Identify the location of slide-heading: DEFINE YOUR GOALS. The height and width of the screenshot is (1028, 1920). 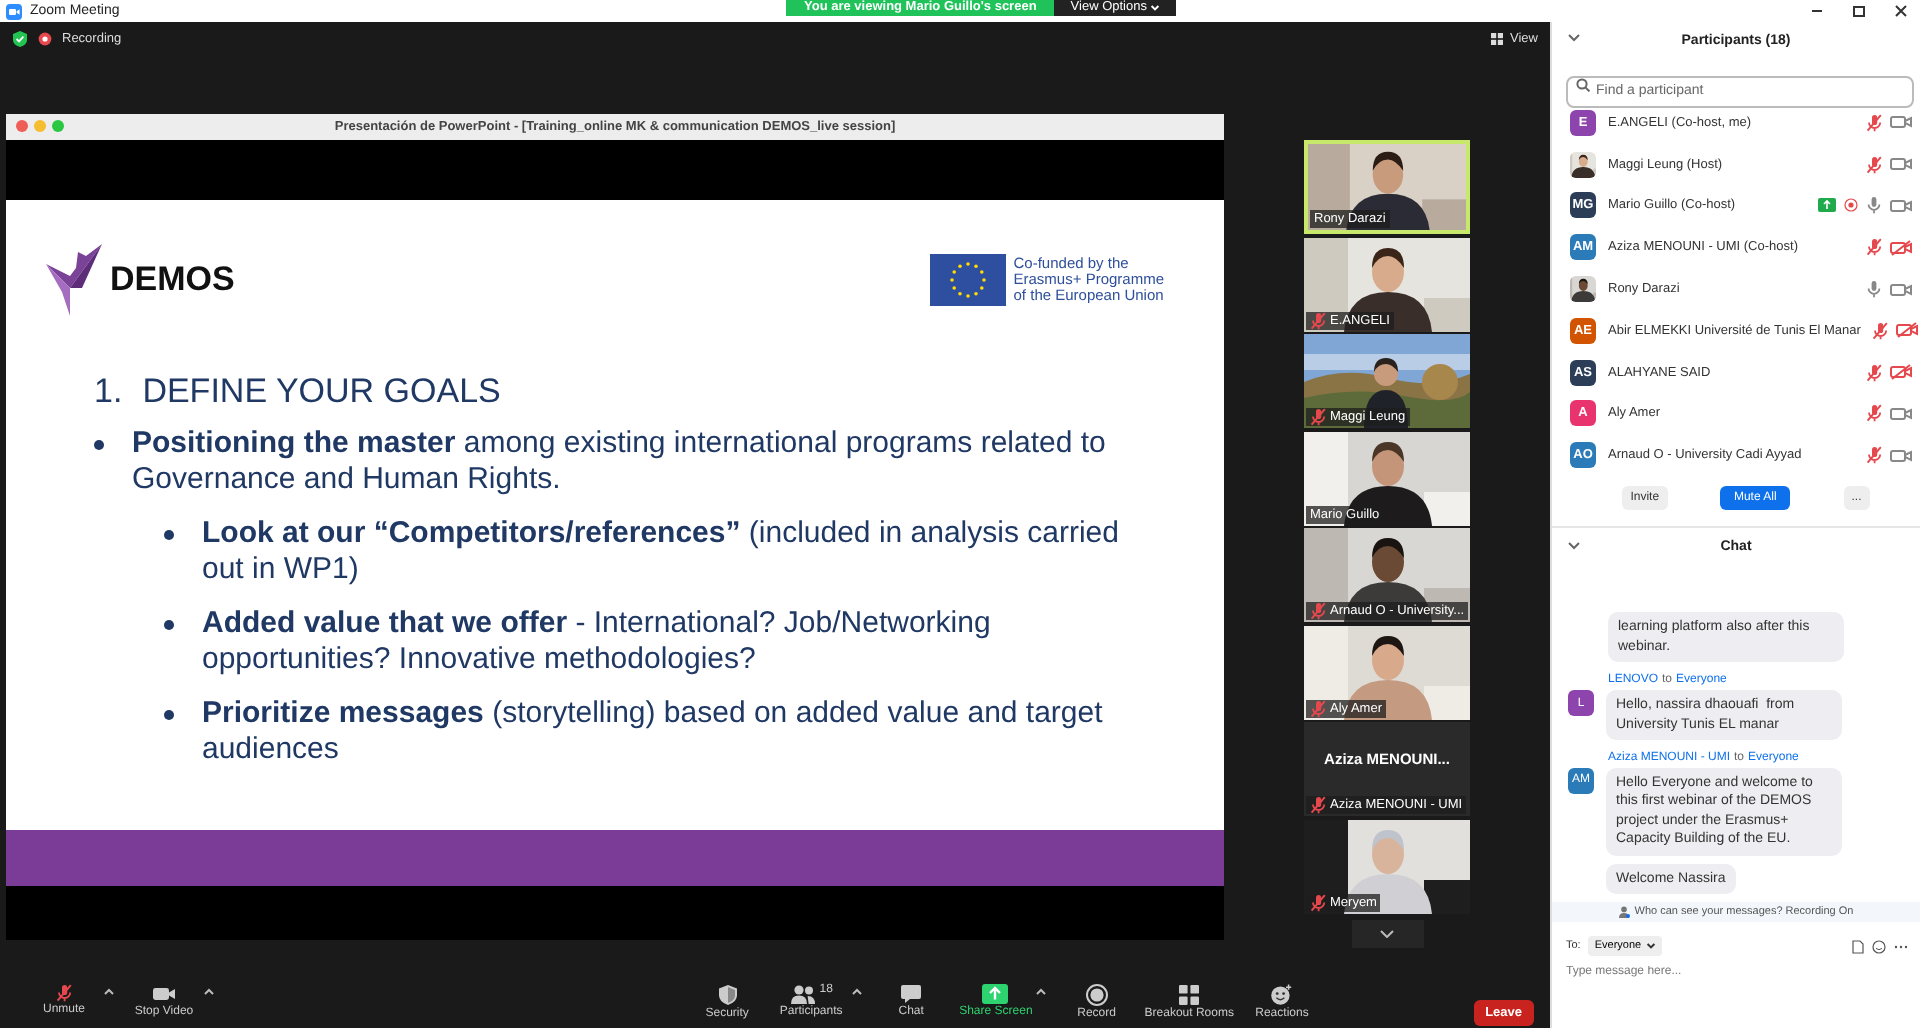
(321, 392).